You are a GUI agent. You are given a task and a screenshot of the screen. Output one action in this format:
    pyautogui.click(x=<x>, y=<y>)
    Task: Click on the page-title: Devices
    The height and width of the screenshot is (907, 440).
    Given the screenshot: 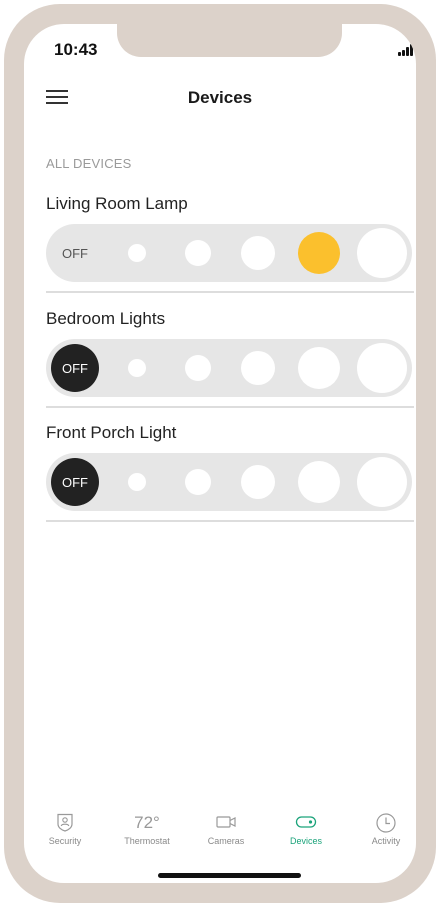 What is the action you would take?
    pyautogui.click(x=220, y=97)
    